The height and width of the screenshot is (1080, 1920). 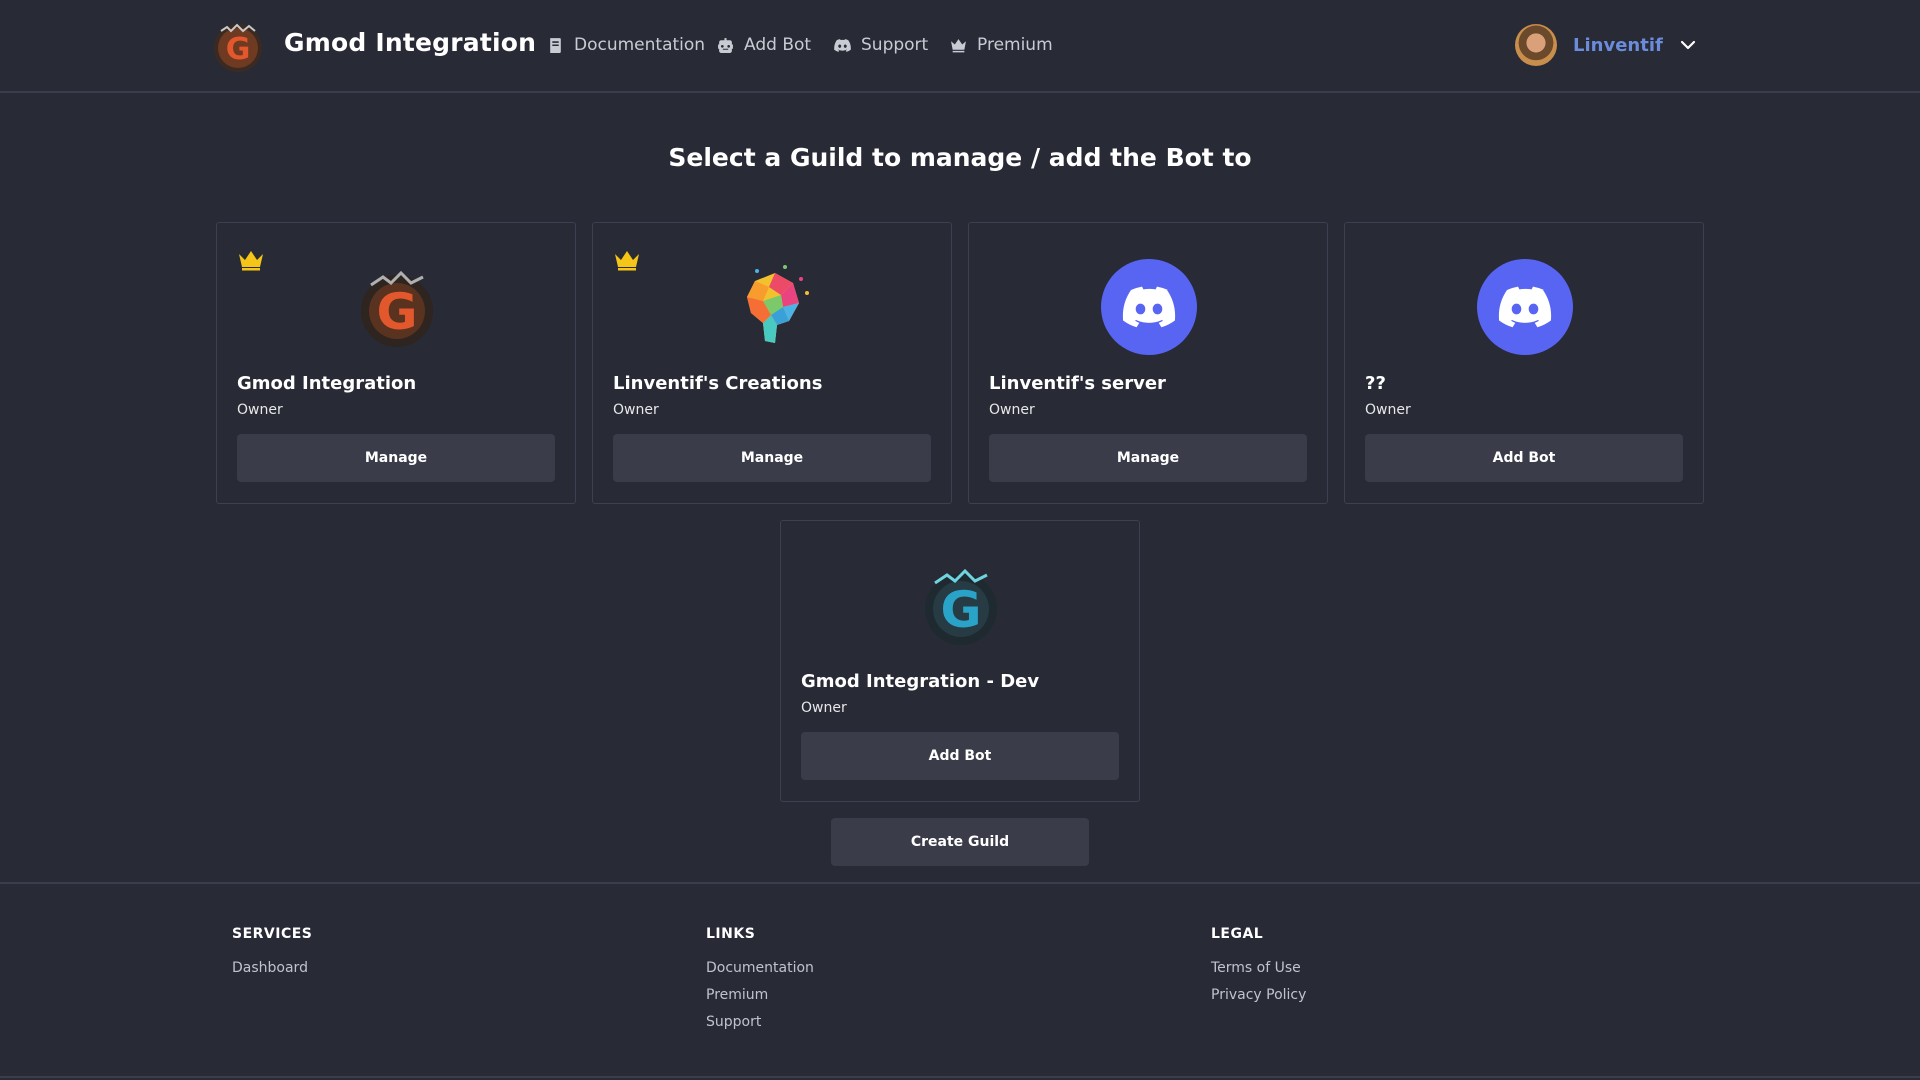 I want to click on footer-heading: LEGAL, so click(x=1237, y=934).